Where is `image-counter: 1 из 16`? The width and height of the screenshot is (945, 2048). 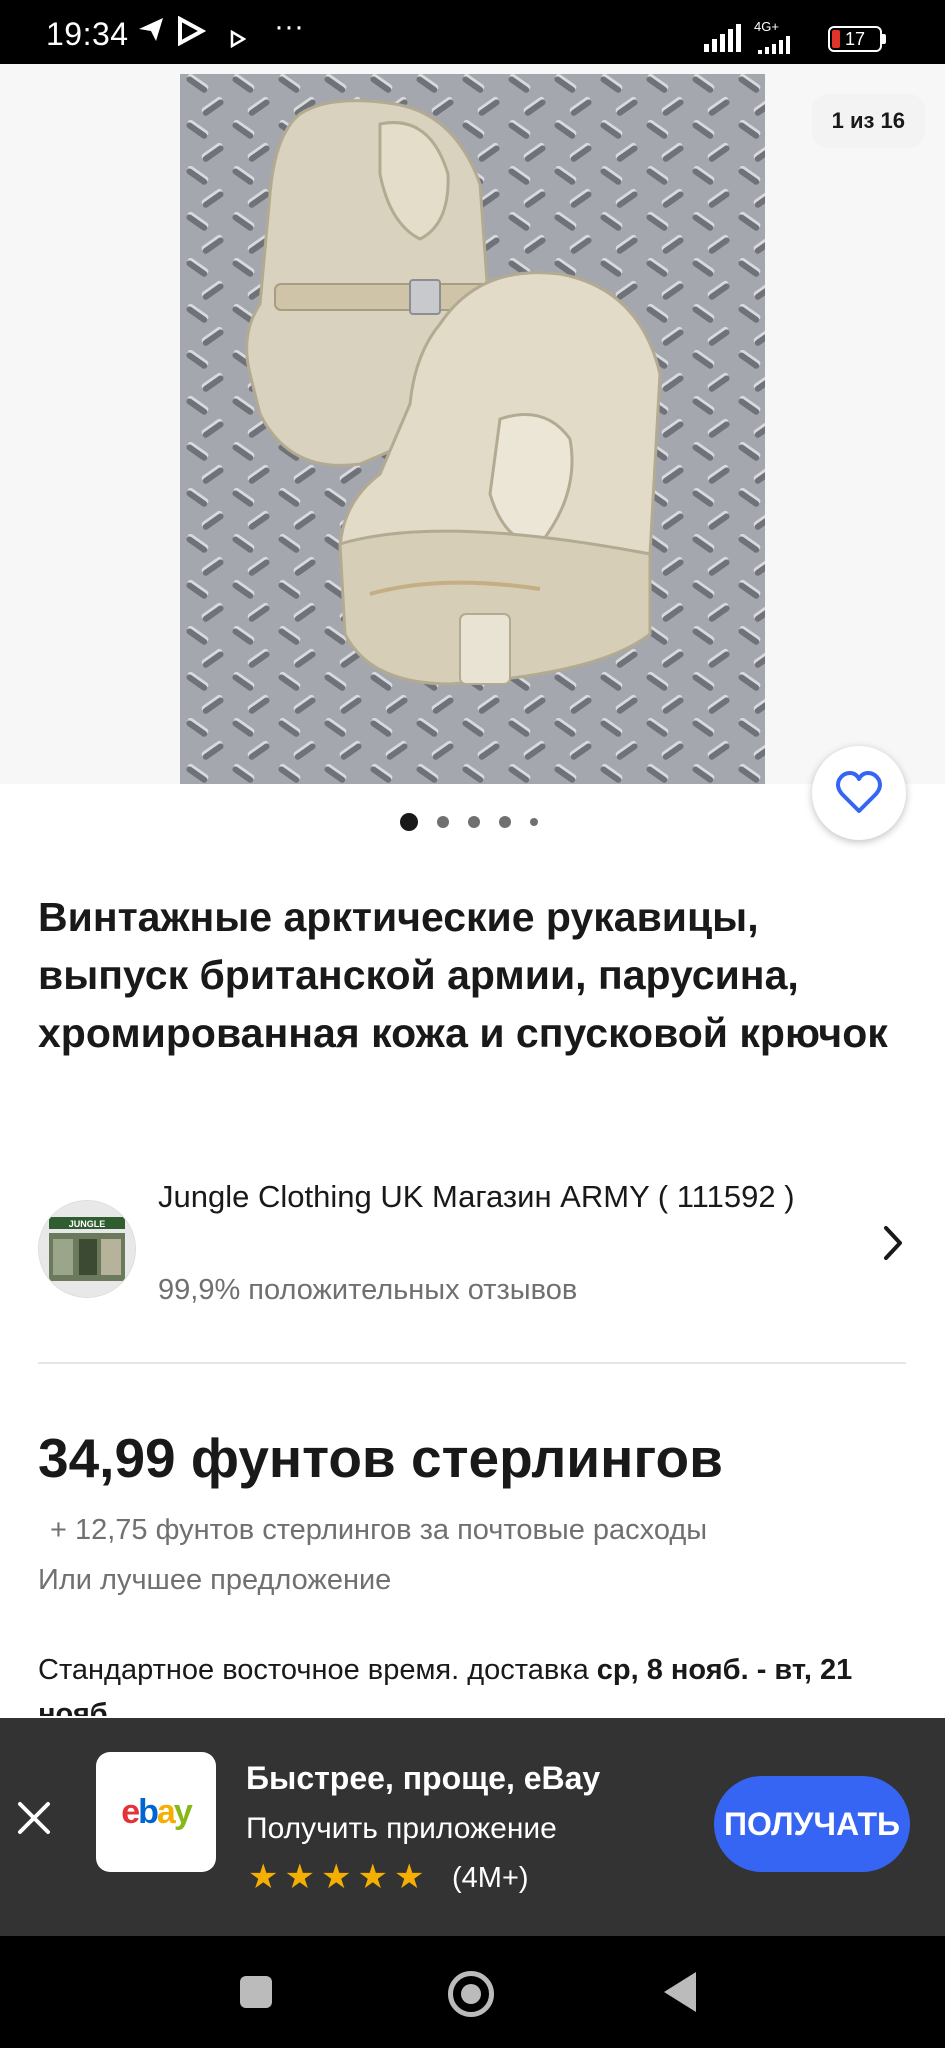
image-counter: 1 из 16 is located at coordinates (868, 121).